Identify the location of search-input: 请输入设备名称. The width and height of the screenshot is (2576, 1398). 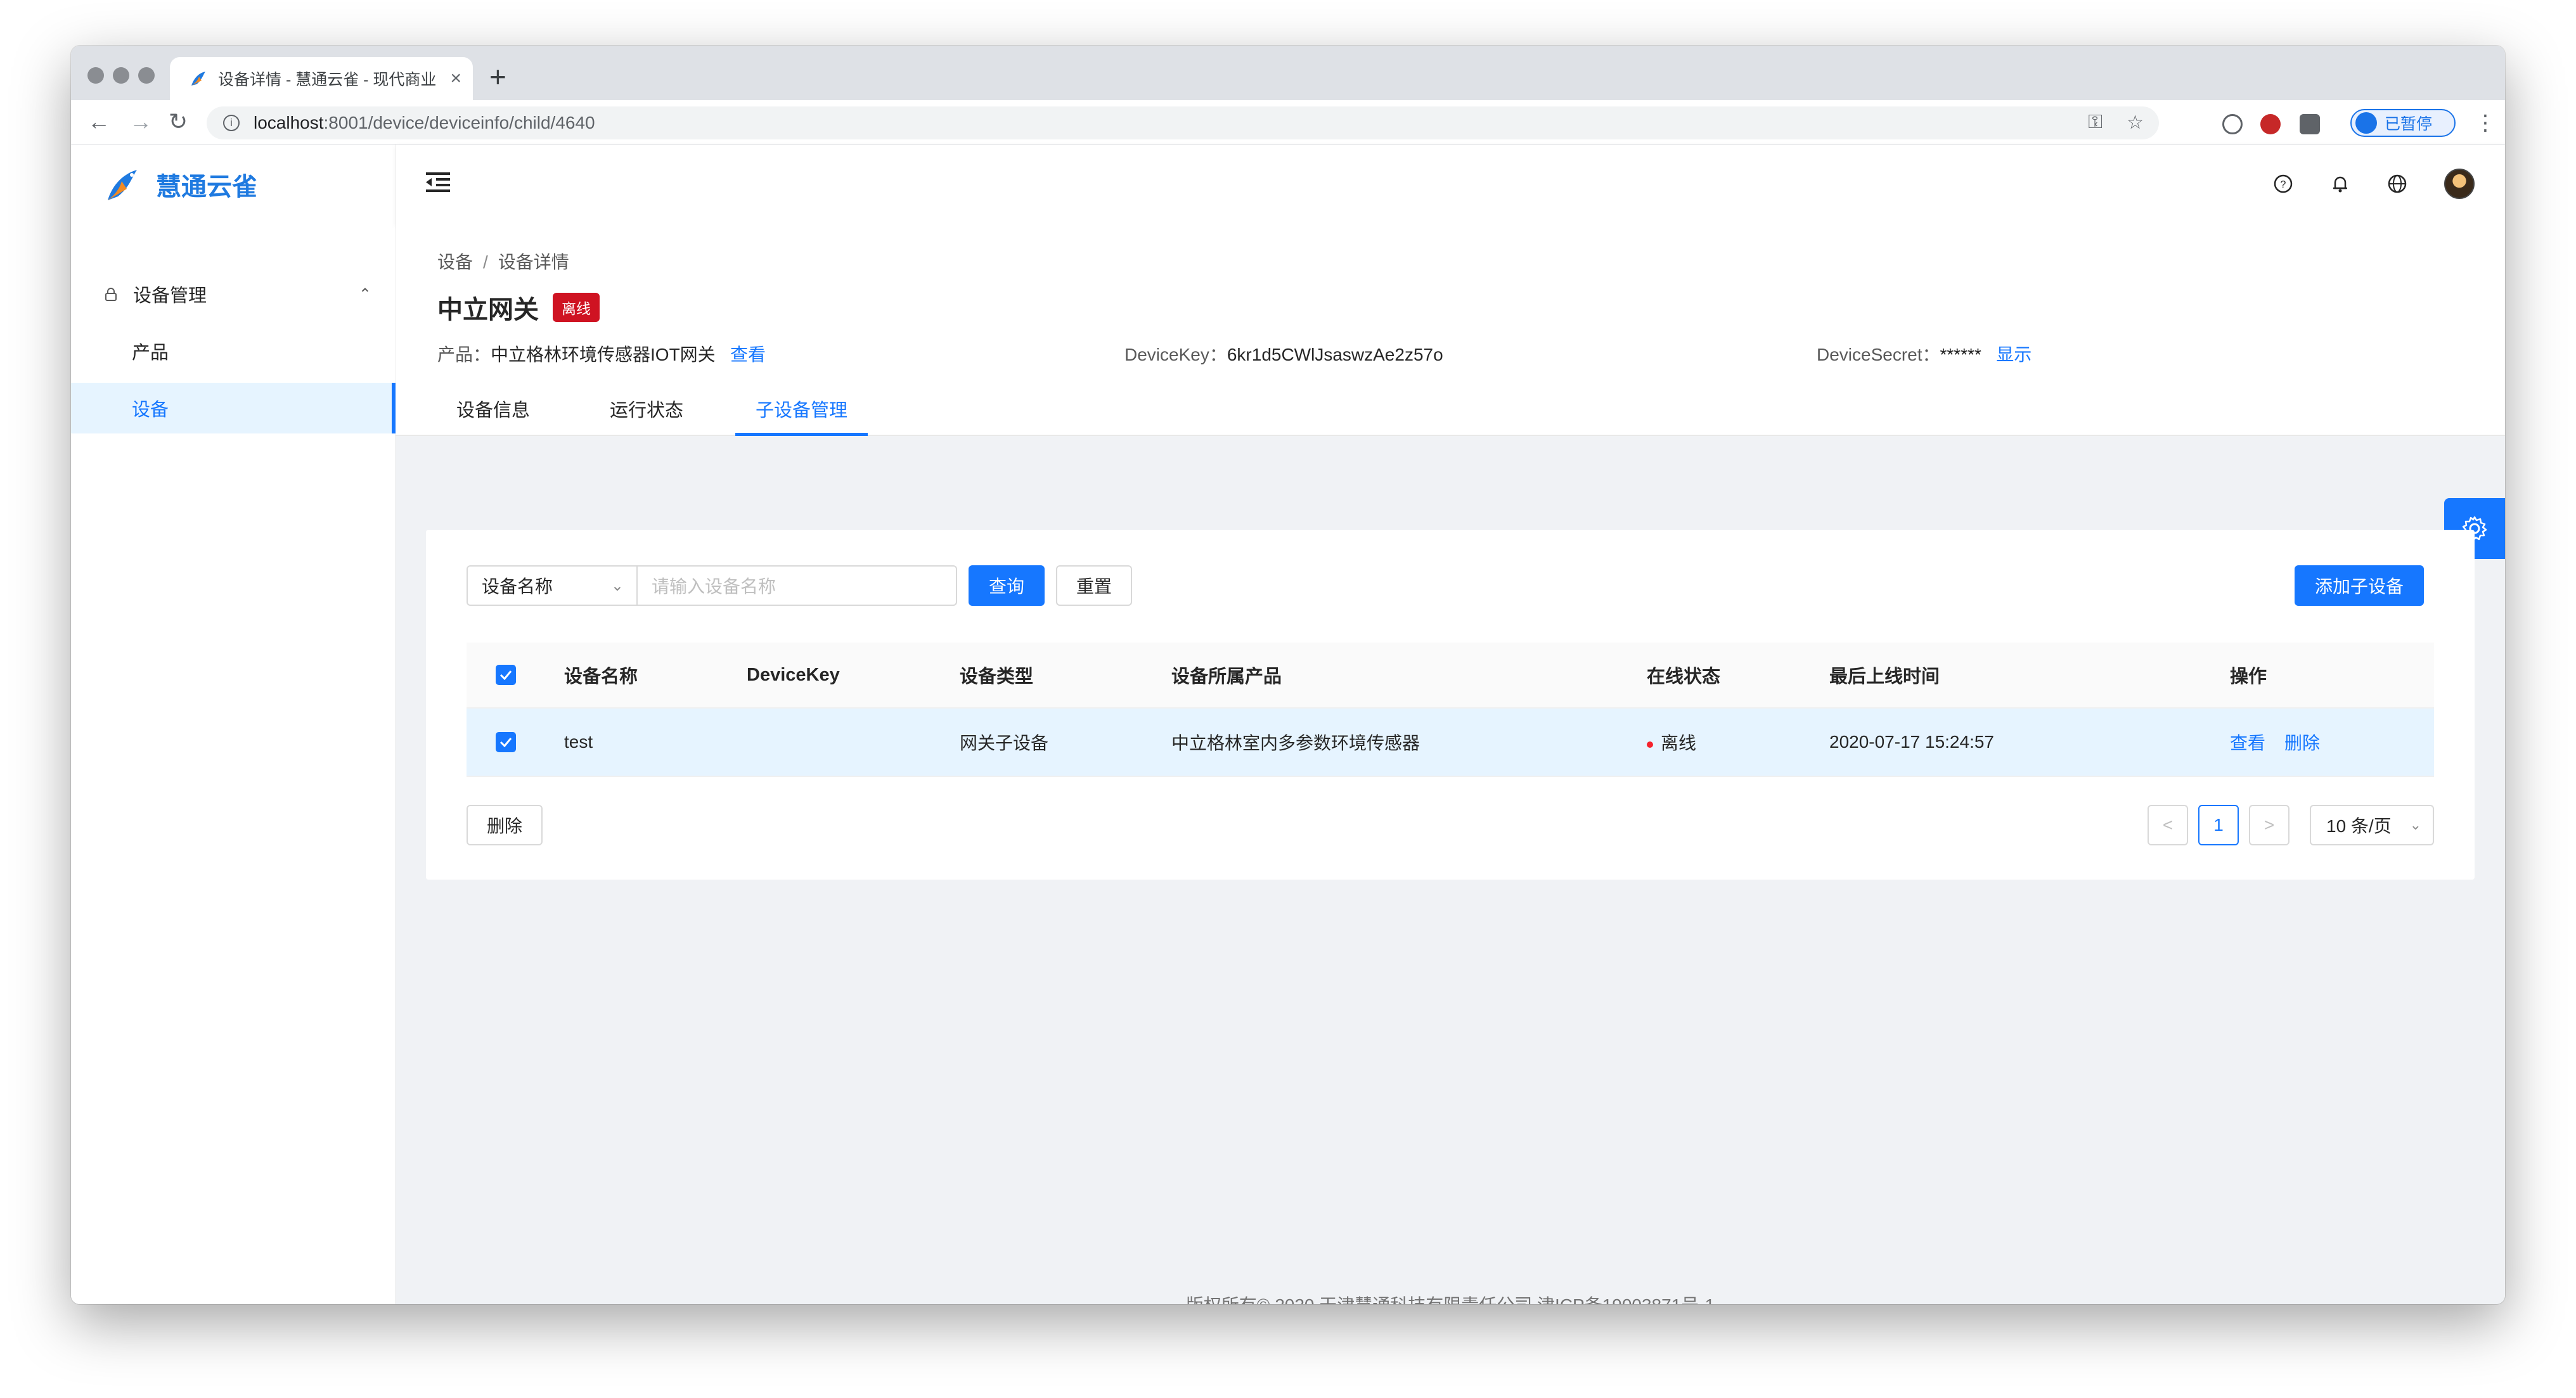
(797, 585).